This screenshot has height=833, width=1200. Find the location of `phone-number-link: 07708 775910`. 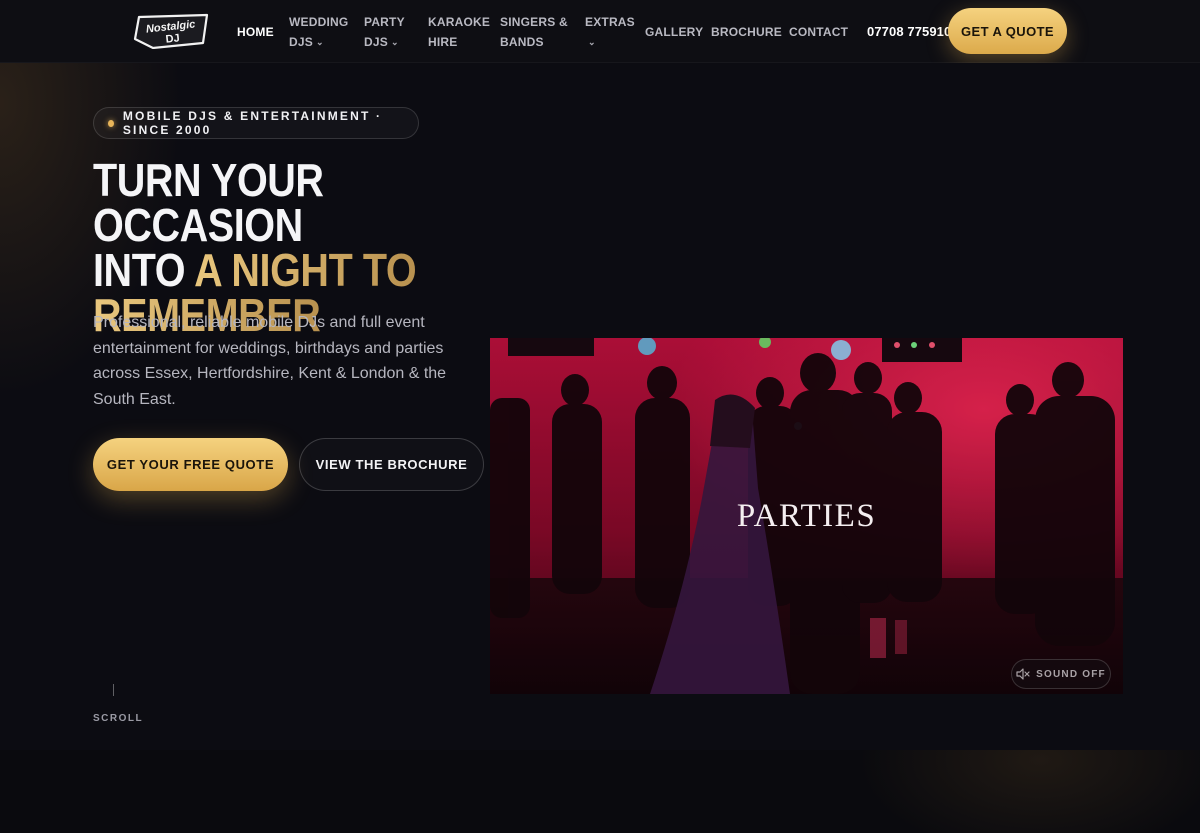

phone-number-link: 07708 775910 is located at coordinates (909, 32).